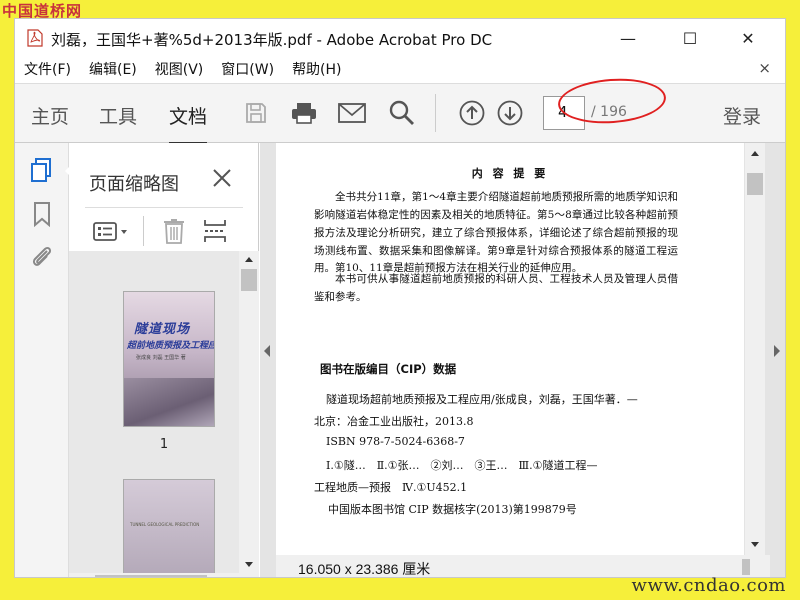 This screenshot has height=600, width=800. What do you see at coordinates (179, 69) in the screenshot?
I see `menu-view: 视图(V)` at bounding box center [179, 69].